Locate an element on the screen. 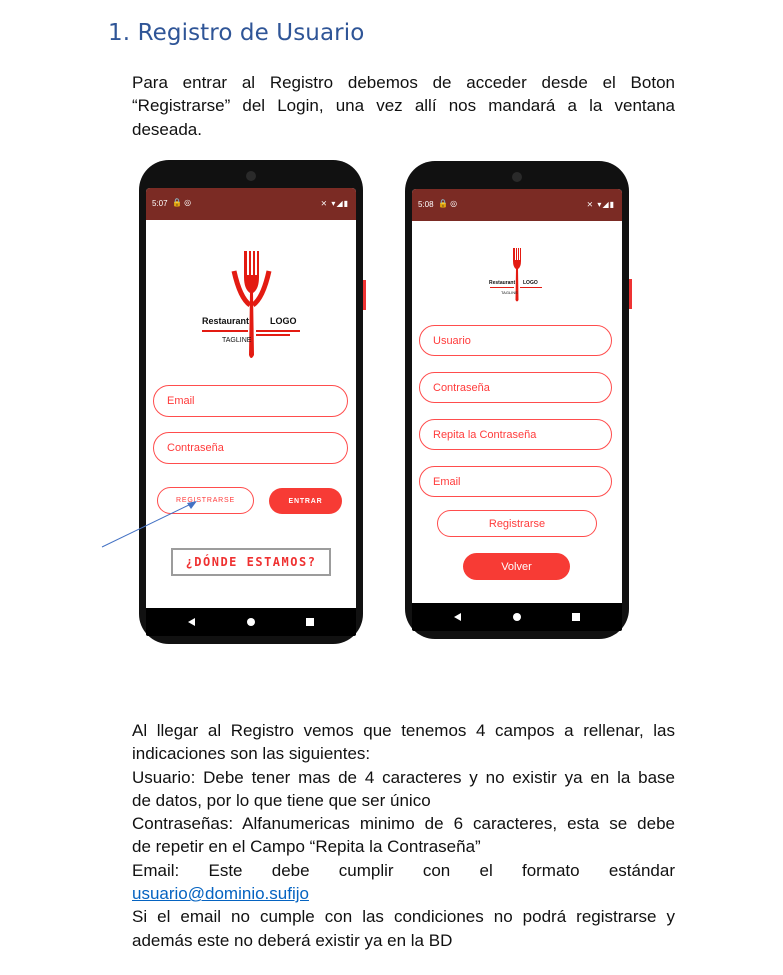 The height and width of the screenshot is (975, 783). intro-line: deseada. is located at coordinates (167, 129).